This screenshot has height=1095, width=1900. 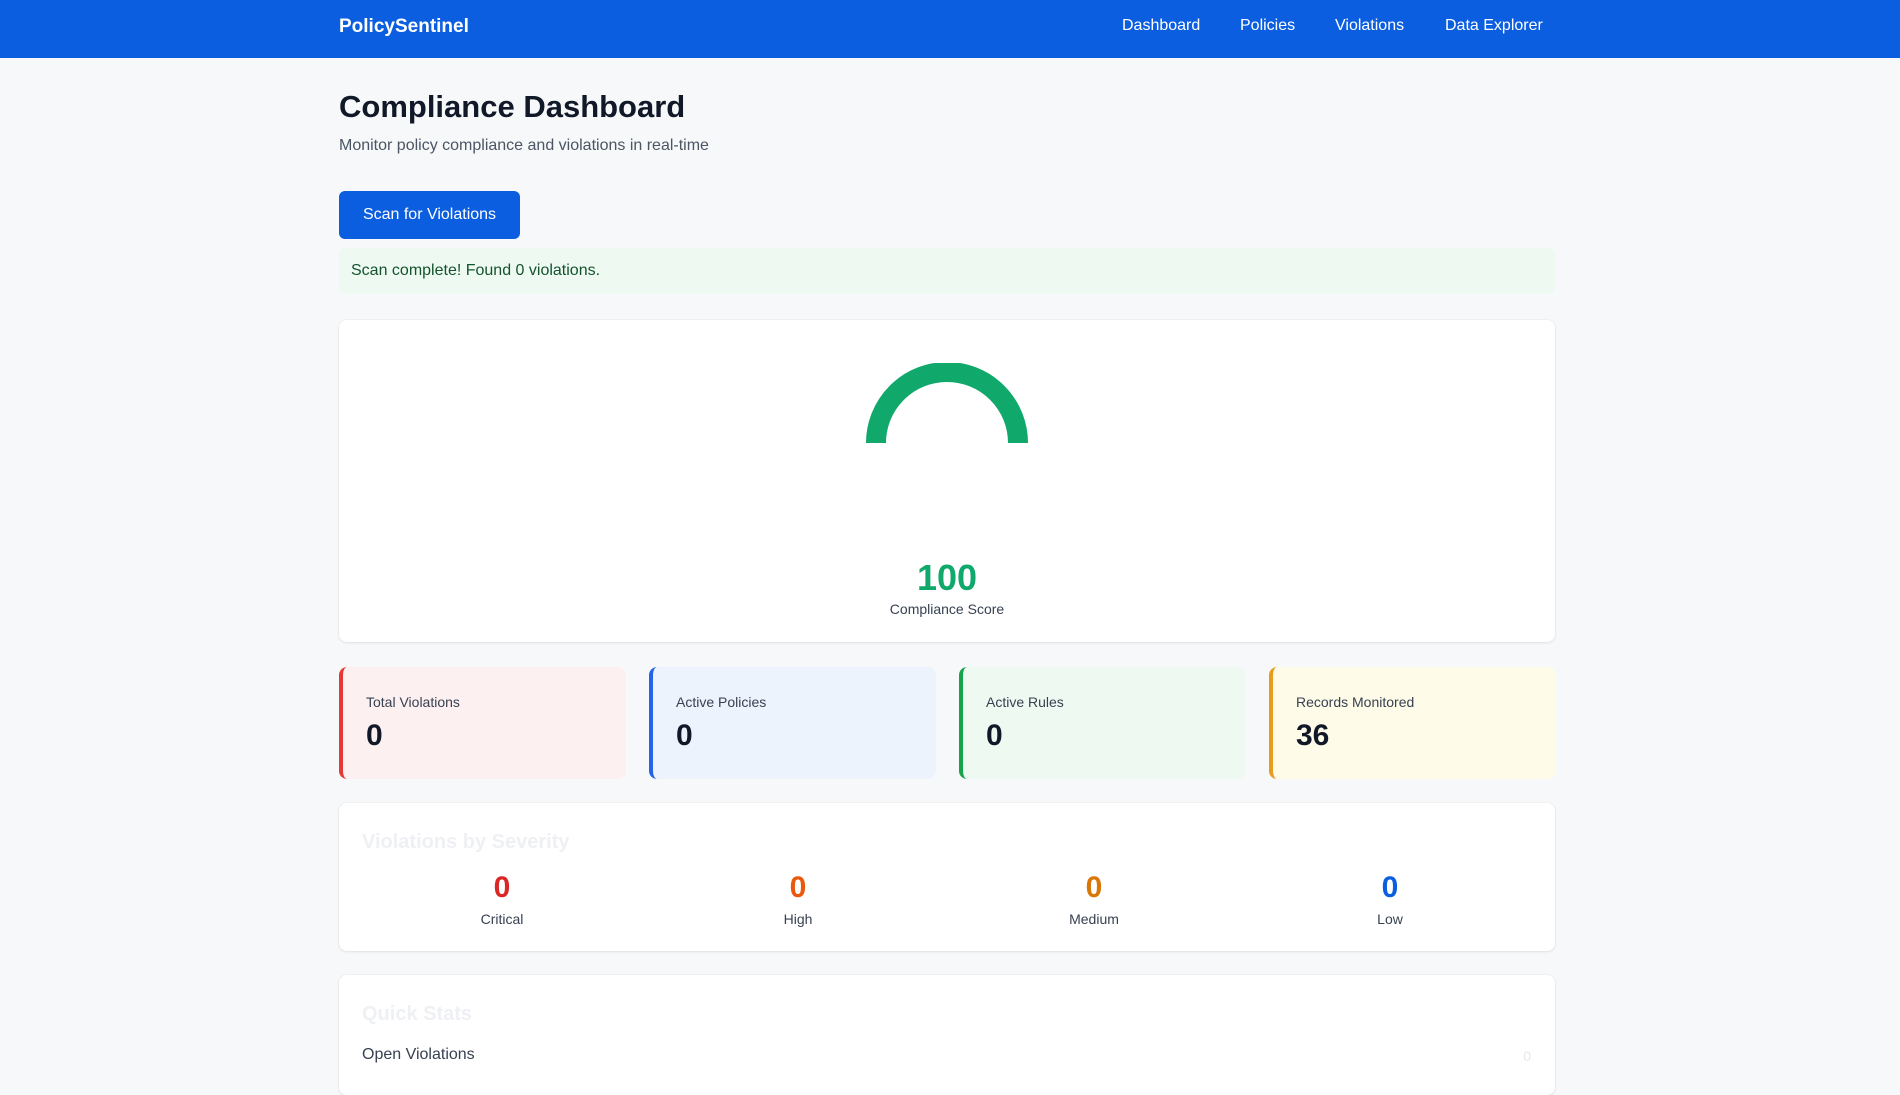 I want to click on severity-high: 0 High, so click(x=798, y=899).